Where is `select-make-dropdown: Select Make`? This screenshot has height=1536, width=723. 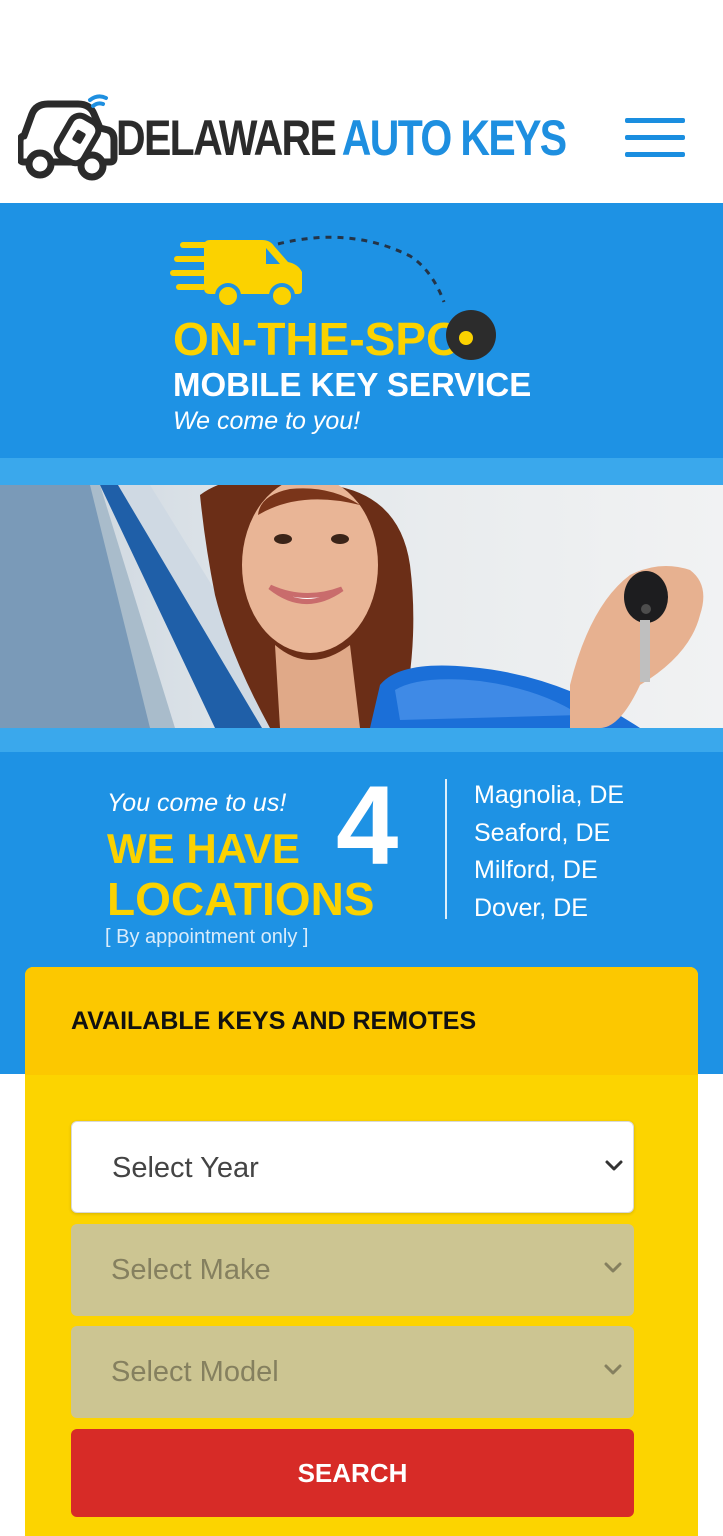
select-make-dropdown: Select Make is located at coordinates (352, 1270).